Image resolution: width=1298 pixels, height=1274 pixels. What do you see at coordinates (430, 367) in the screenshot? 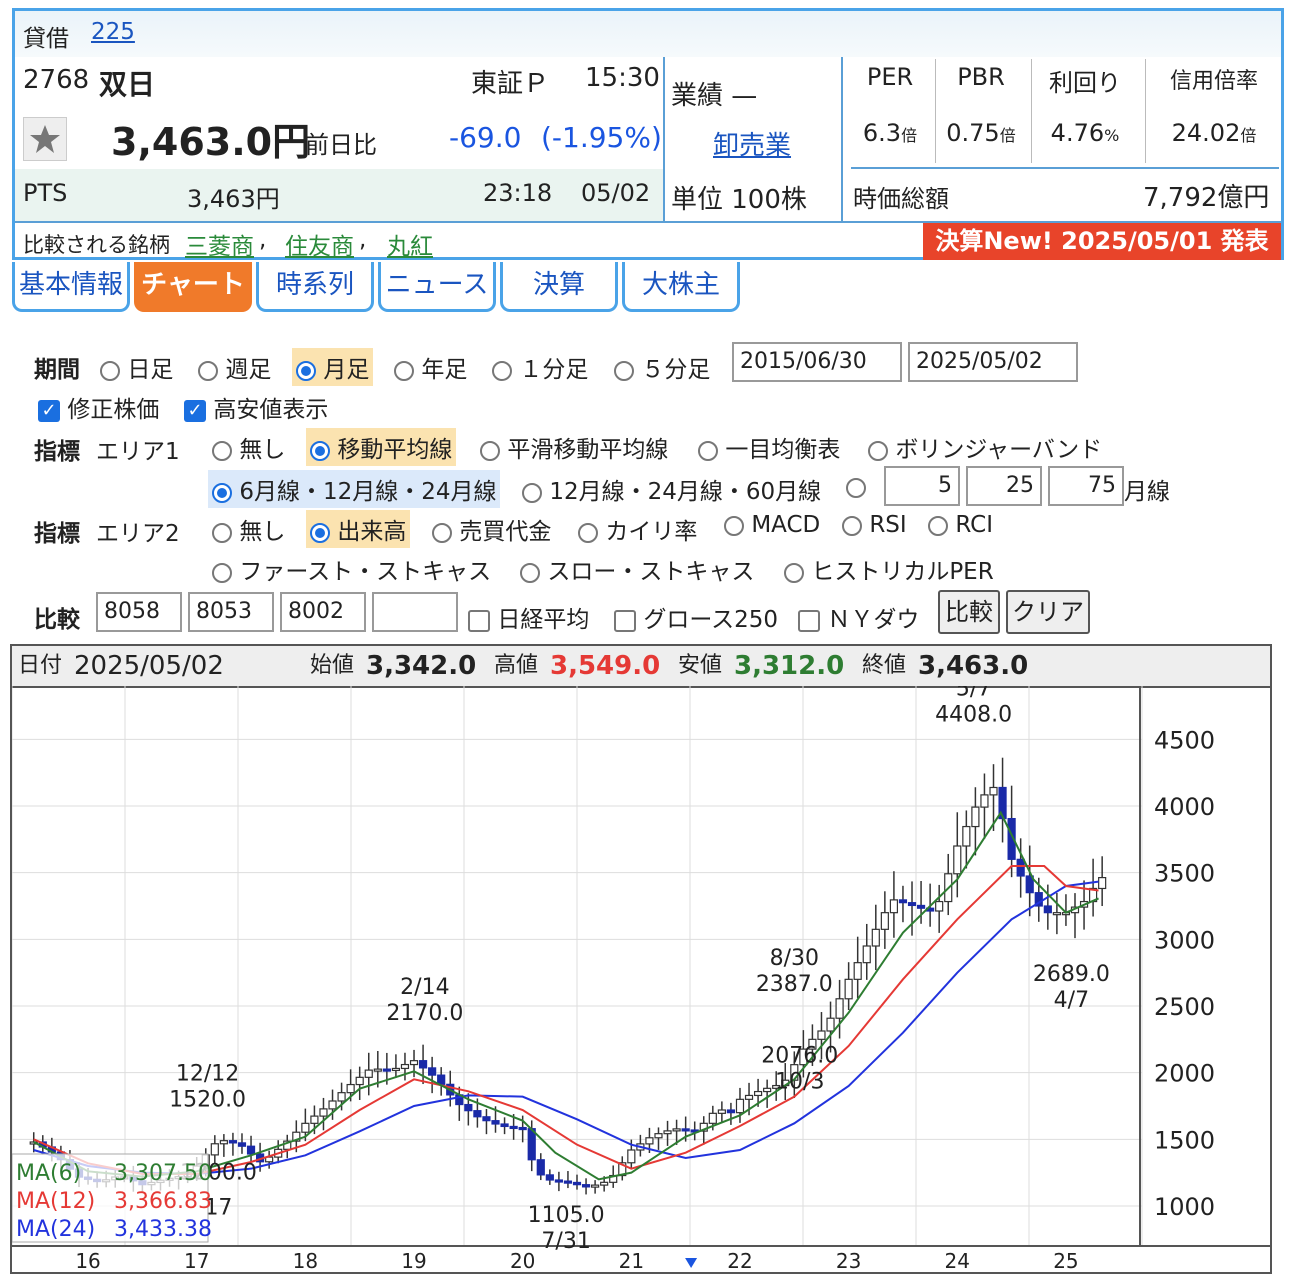
I see `period-yearly: 年足` at bounding box center [430, 367].